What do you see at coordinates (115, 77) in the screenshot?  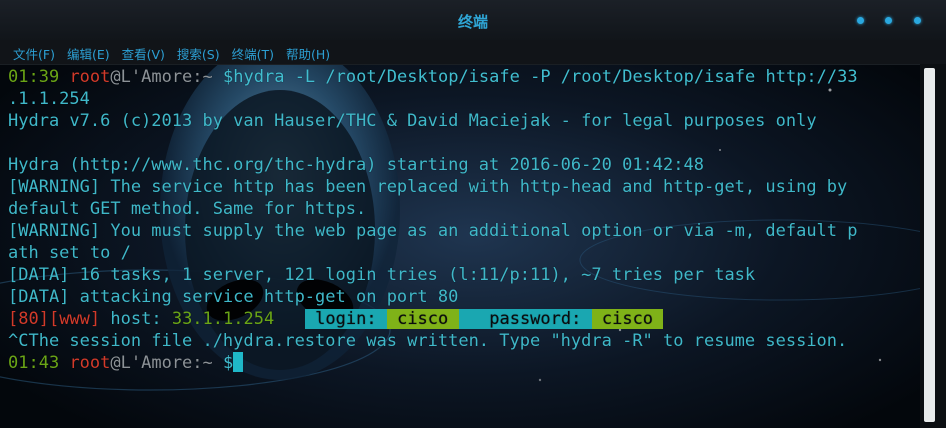 I see `prompt-at: @` at bounding box center [115, 77].